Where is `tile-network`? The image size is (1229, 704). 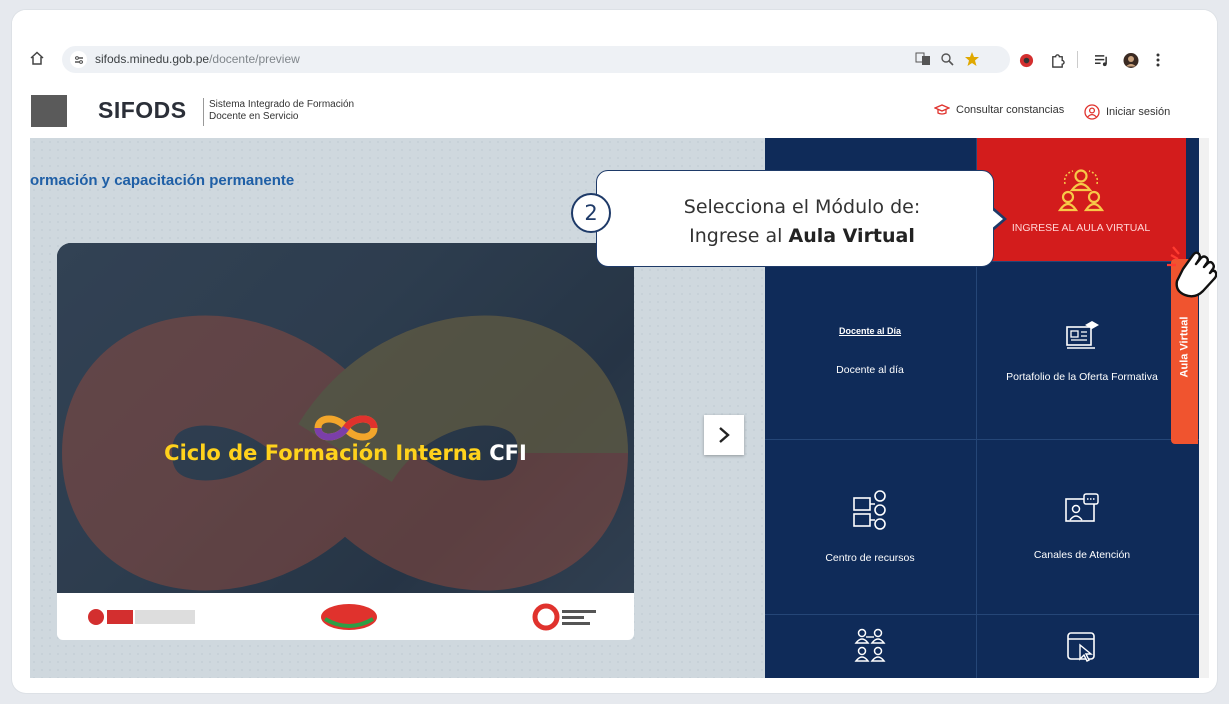 tile-network is located at coordinates (870, 646).